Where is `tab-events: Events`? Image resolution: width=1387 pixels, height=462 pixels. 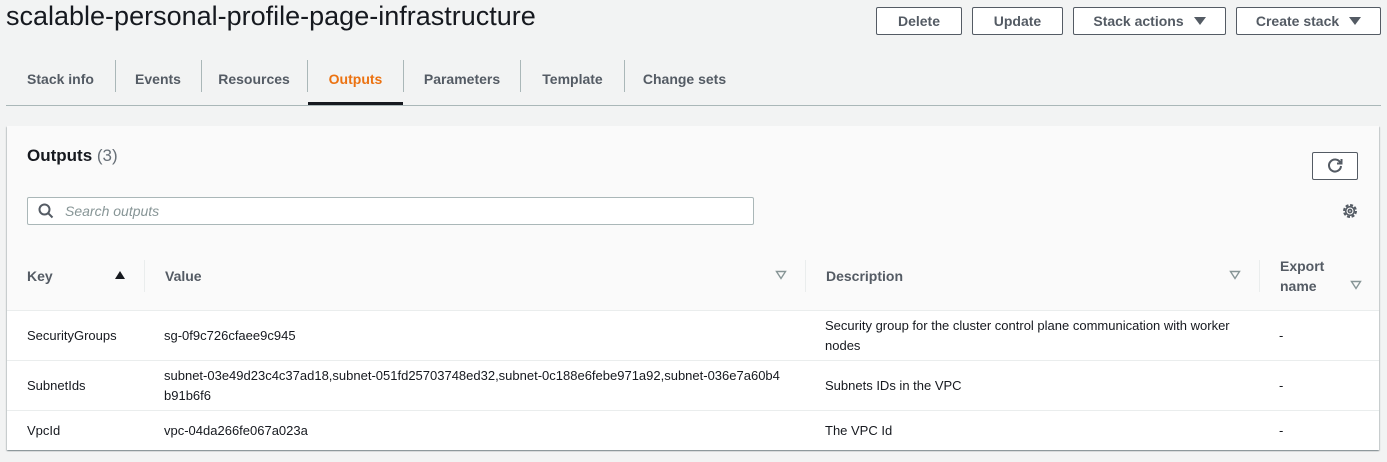 tab-events: Events is located at coordinates (158, 79).